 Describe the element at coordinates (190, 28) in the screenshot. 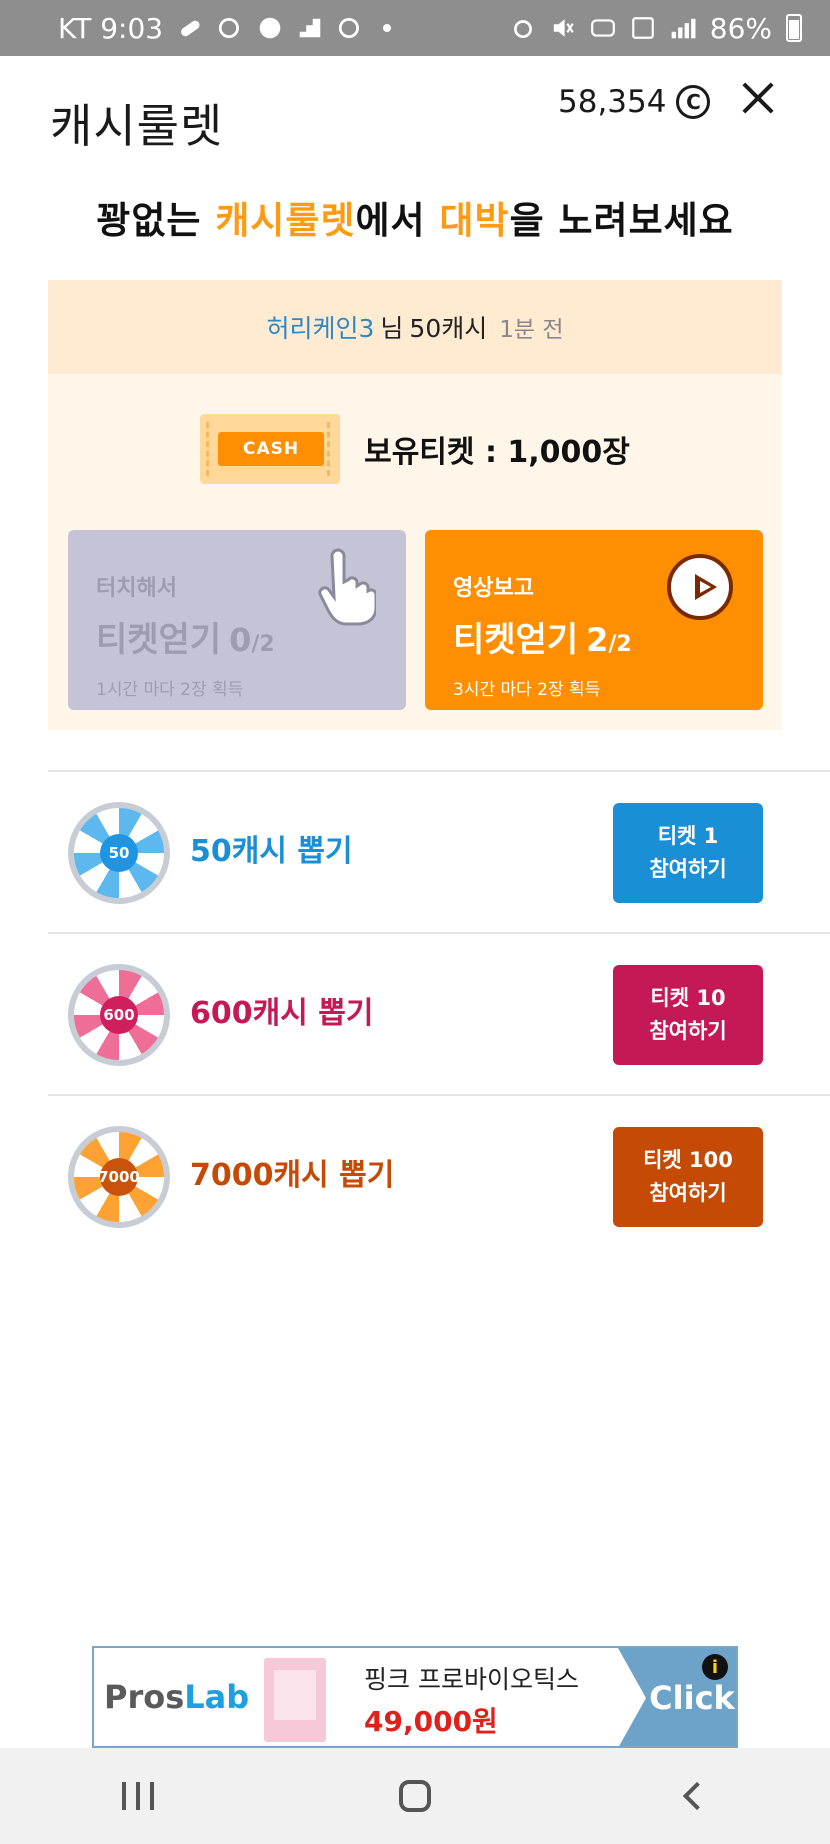

I see `pill-icon` at that location.